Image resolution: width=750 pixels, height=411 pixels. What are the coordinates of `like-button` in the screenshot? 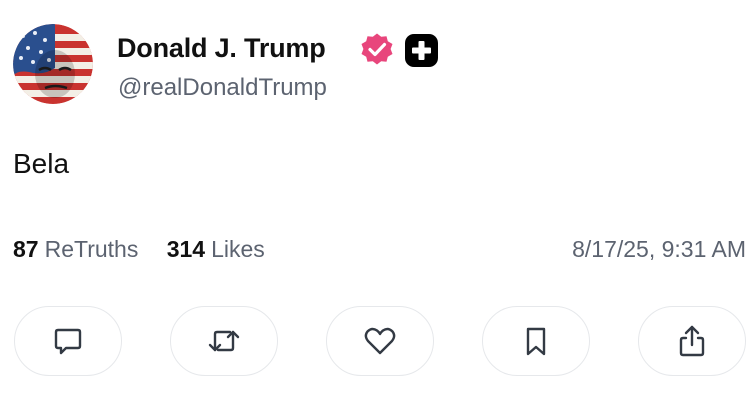 It's located at (380, 341).